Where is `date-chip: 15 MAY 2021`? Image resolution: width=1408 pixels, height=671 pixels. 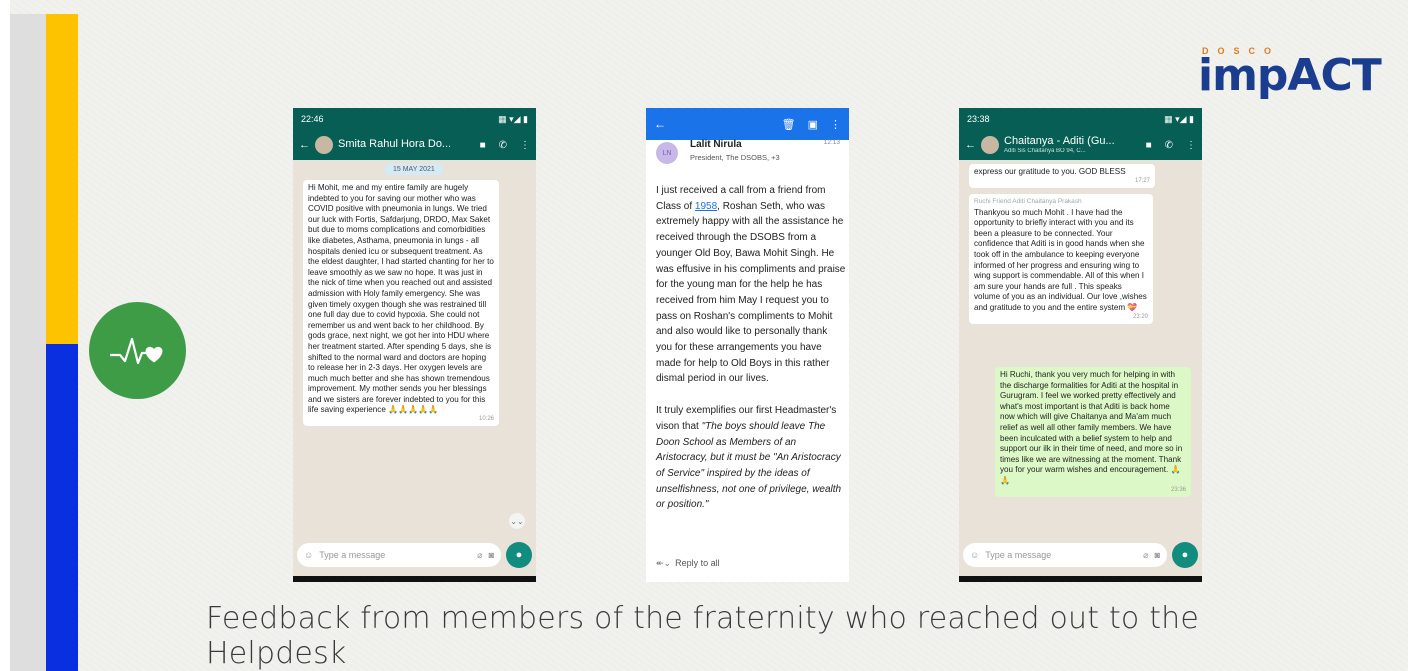
date-chip: 15 MAY 2021 is located at coordinates (414, 169).